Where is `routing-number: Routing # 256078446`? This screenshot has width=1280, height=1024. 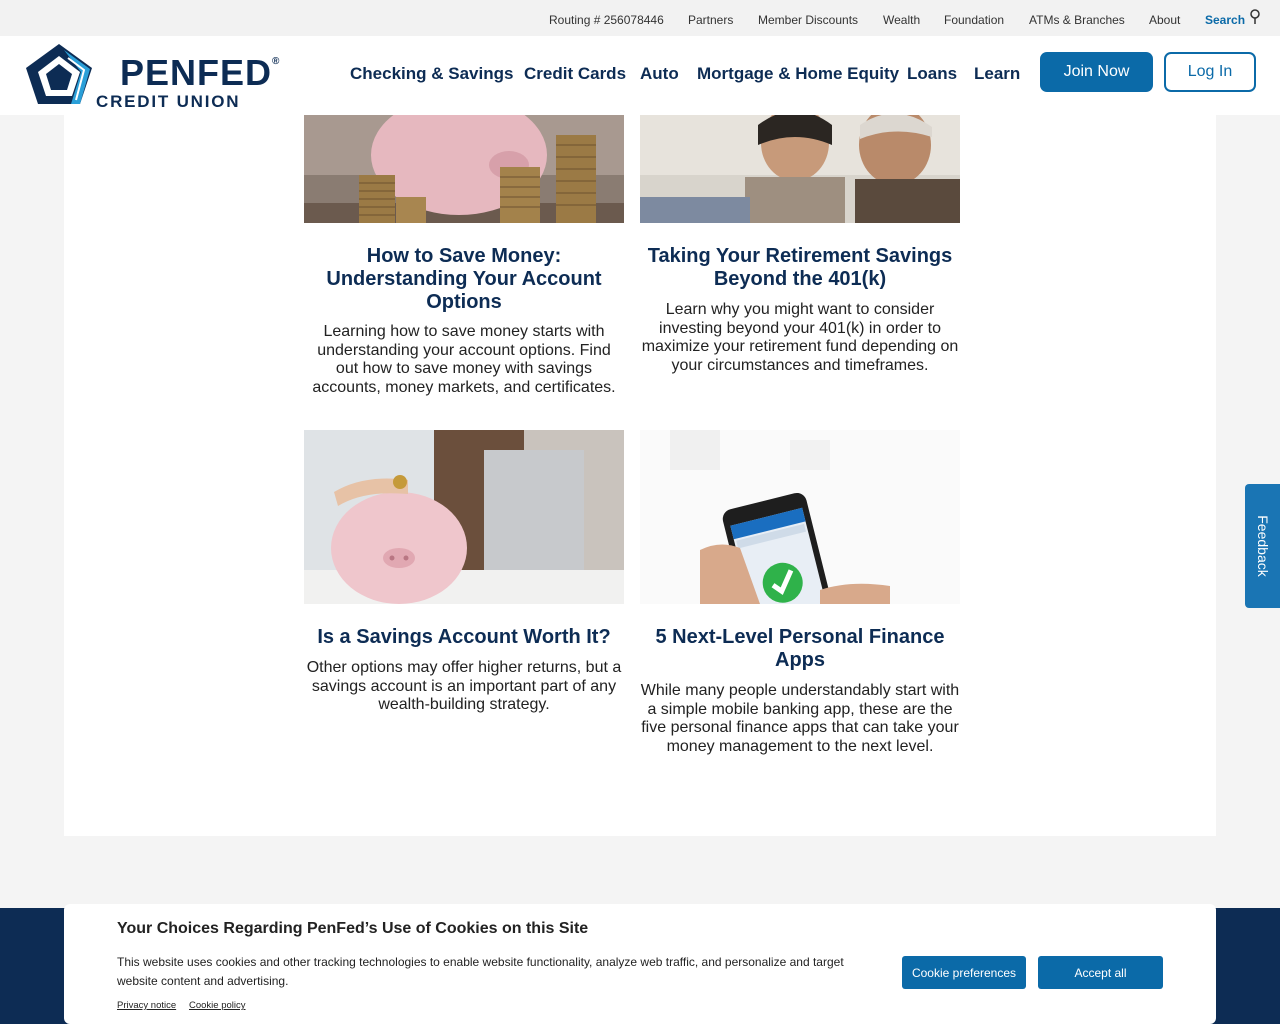
routing-number: Routing # 256078446 is located at coordinates (606, 20).